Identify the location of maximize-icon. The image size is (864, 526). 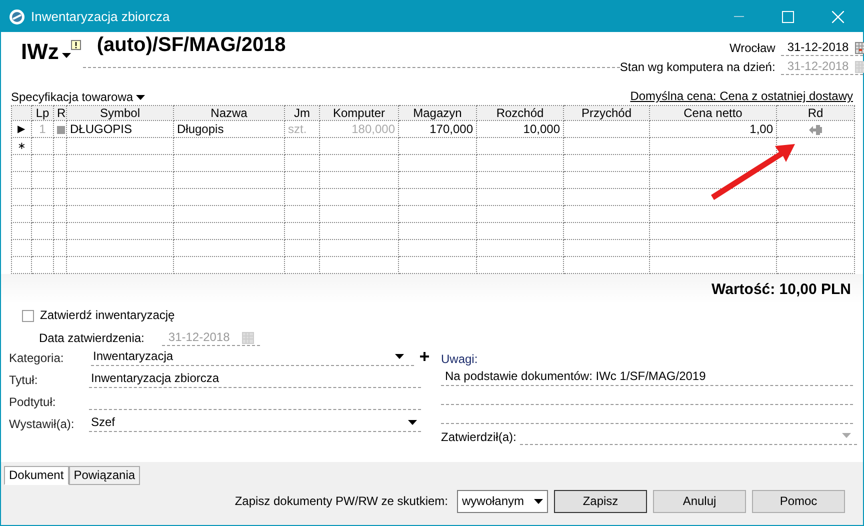
(788, 16).